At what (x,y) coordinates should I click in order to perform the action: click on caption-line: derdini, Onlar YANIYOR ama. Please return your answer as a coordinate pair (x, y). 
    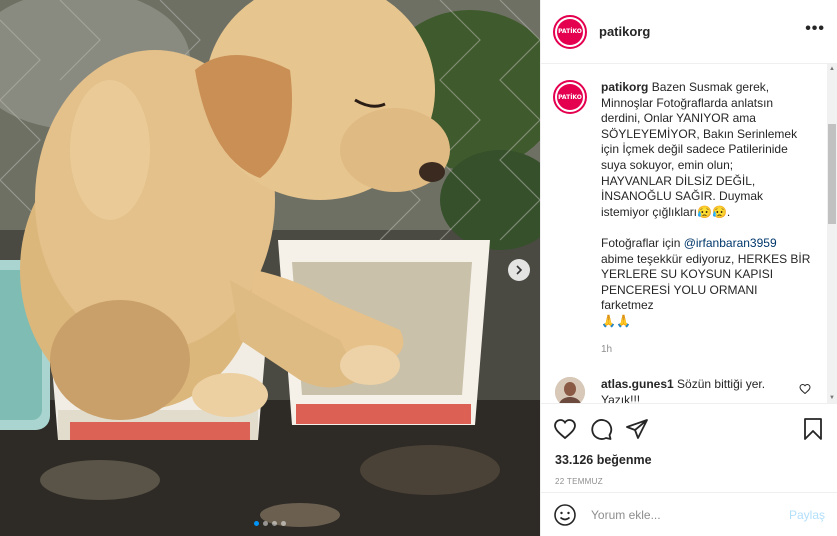
    Looking at the image, I should click on (678, 118).